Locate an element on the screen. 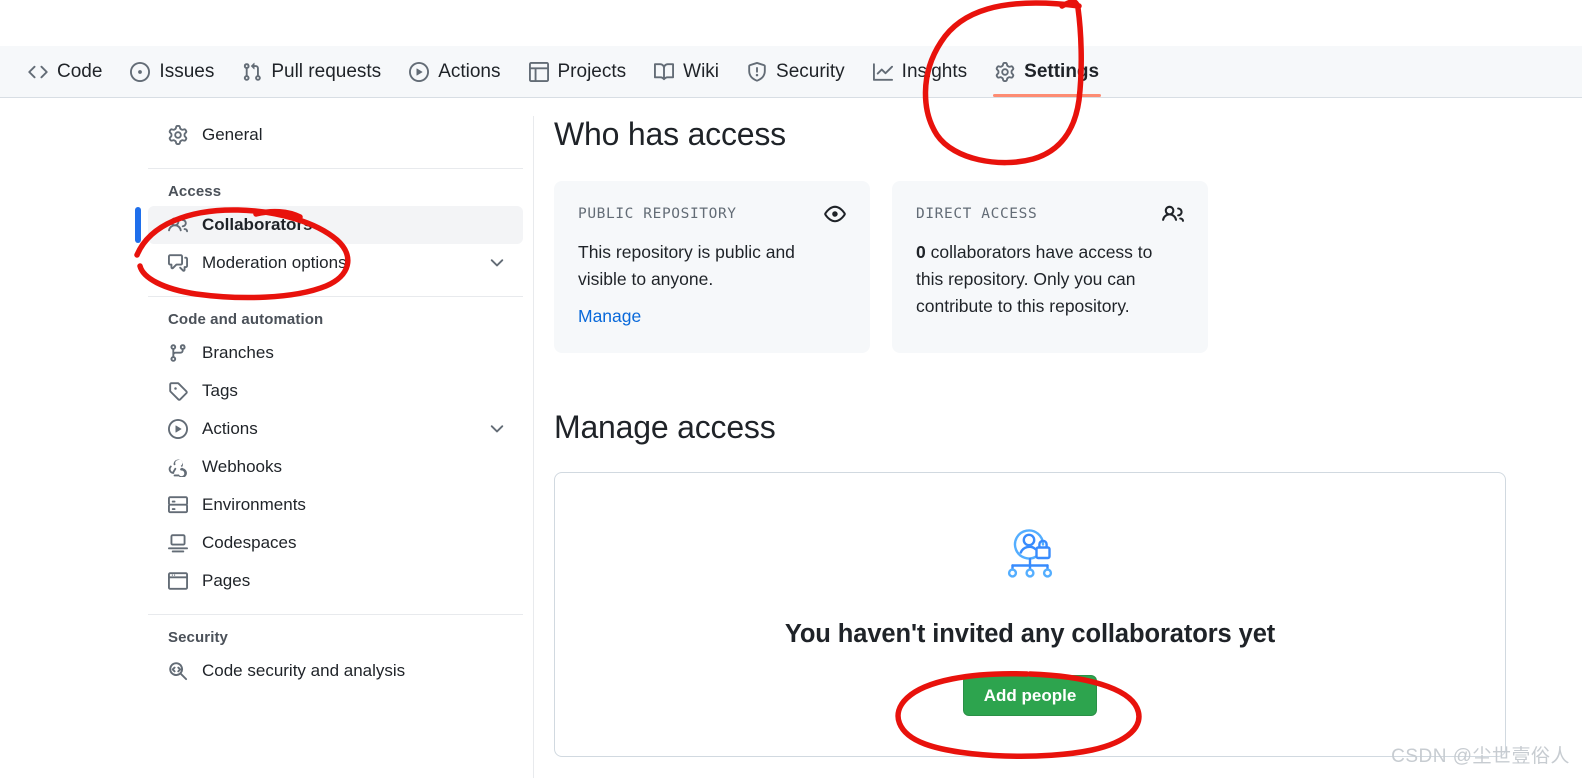  repo-nav-item-pull-requests: Pull requests is located at coordinates (311, 71).